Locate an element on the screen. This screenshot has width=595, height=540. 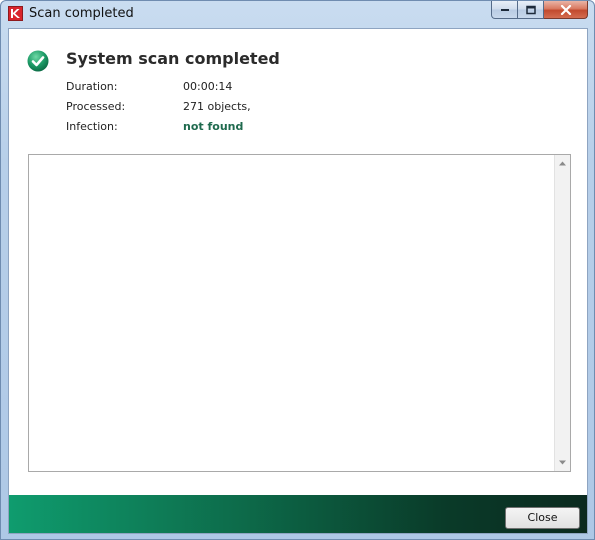
duration-value: 00:00:14 is located at coordinates (208, 86).